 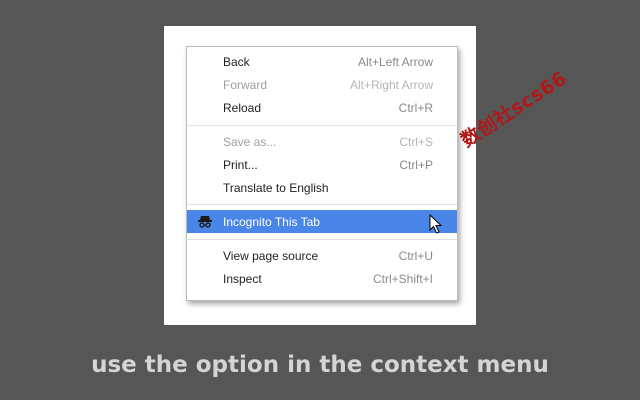 I want to click on menu-item-print: Print... Ctrl+P, so click(x=322, y=164).